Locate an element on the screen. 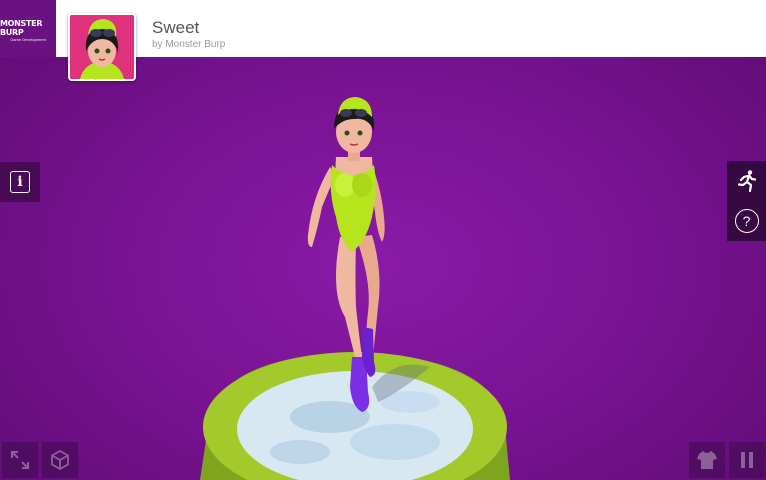  running-figure-icon is located at coordinates (746, 181).